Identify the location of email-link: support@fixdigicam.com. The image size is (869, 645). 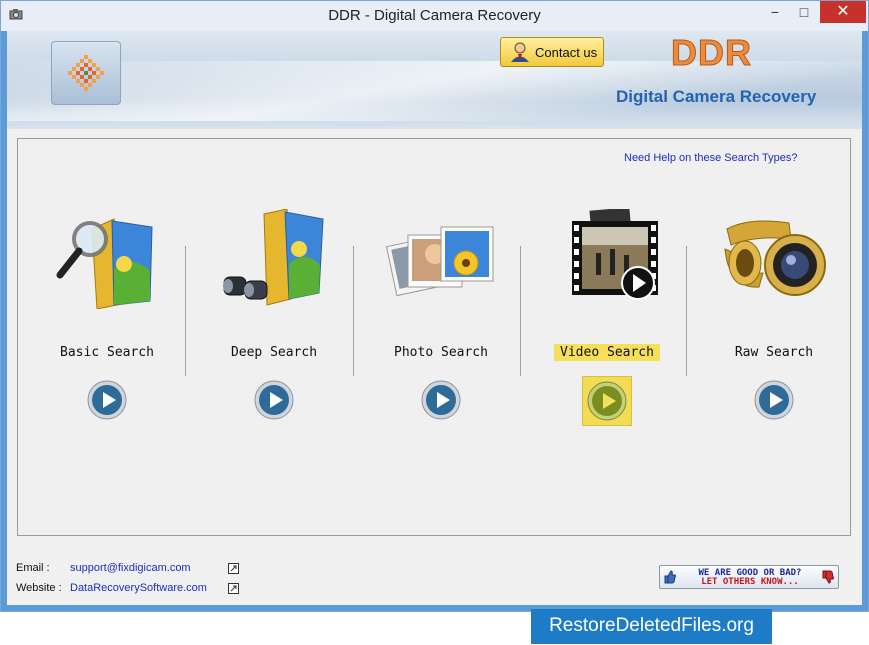
(130, 568).